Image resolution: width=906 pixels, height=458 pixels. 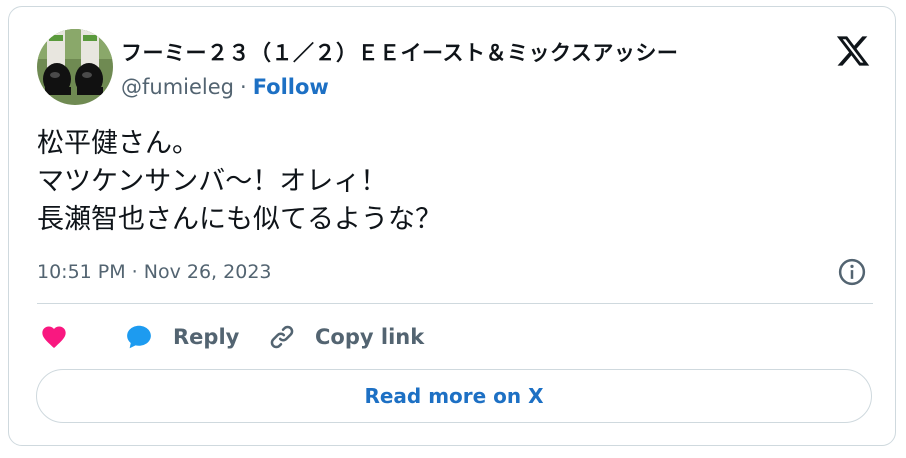 What do you see at coordinates (853, 51) in the screenshot?
I see `x-logo-icon` at bounding box center [853, 51].